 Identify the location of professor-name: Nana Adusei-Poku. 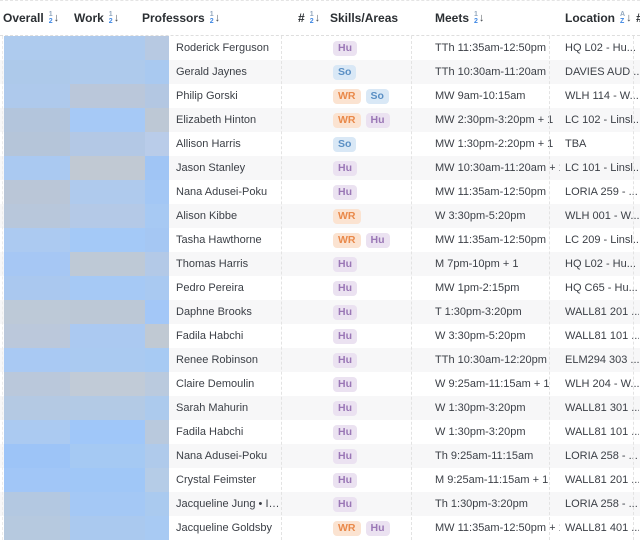
(222, 456).